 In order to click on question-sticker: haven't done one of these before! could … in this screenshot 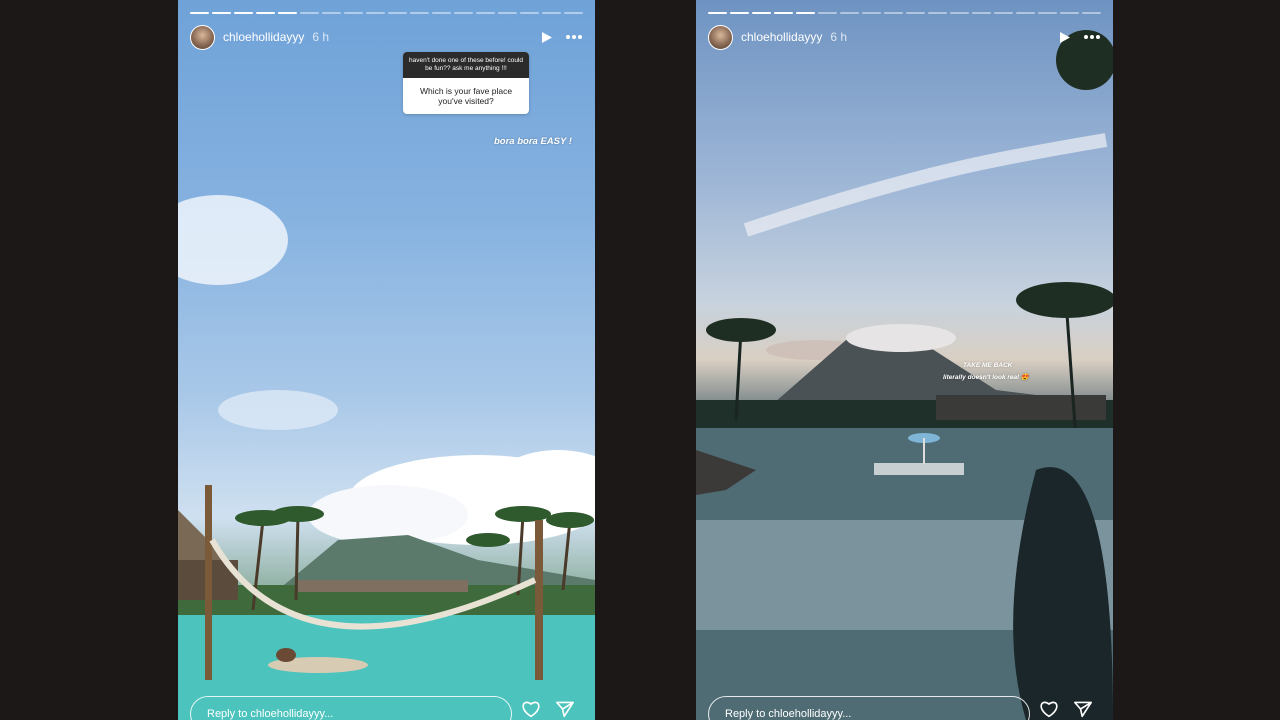, I will do `click(466, 83)`.